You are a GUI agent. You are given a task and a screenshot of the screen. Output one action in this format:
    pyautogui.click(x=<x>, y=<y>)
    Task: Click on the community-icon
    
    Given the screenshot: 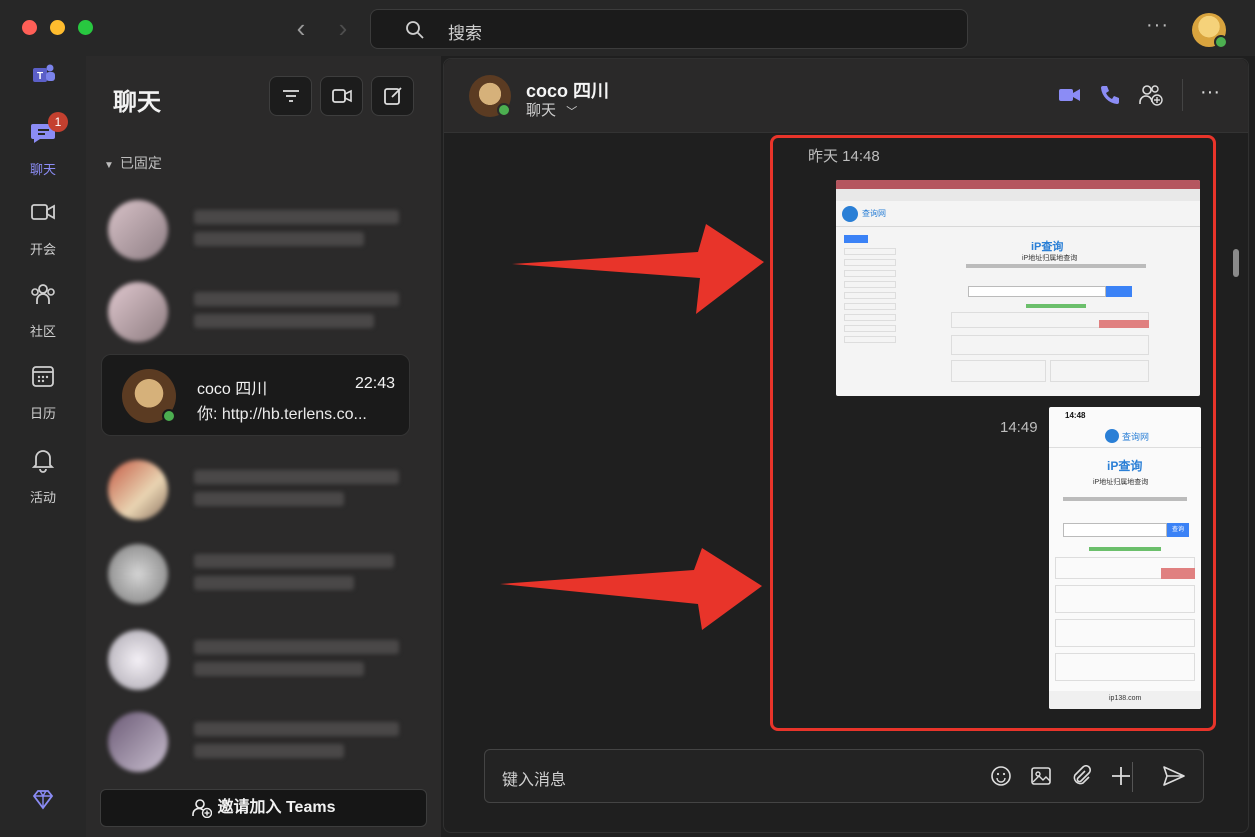 What is the action you would take?
    pyautogui.click(x=43, y=294)
    